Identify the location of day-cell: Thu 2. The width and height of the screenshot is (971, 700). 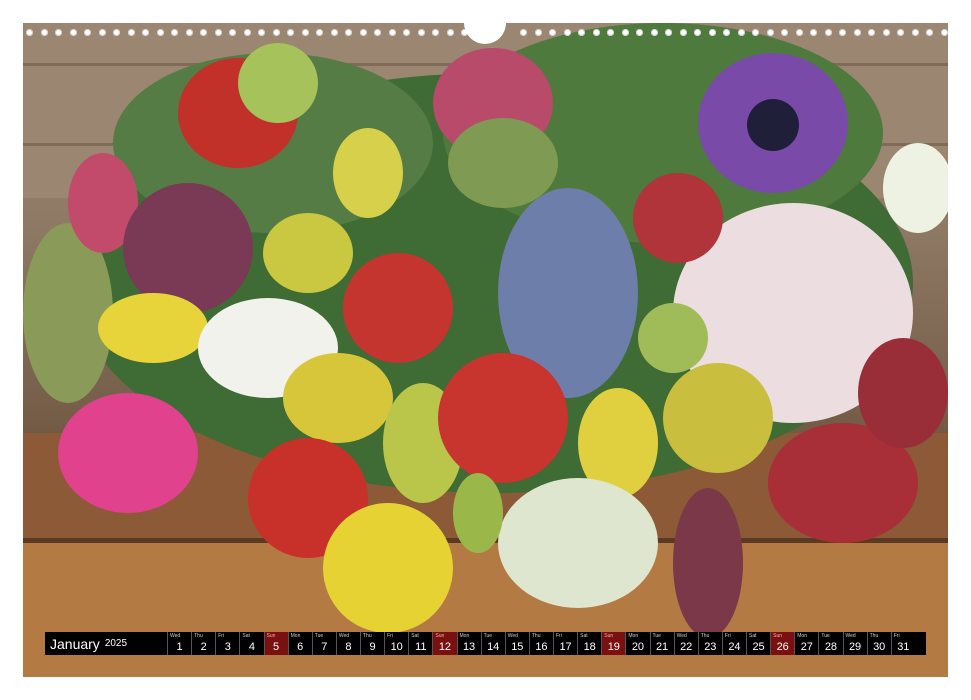
(203, 643).